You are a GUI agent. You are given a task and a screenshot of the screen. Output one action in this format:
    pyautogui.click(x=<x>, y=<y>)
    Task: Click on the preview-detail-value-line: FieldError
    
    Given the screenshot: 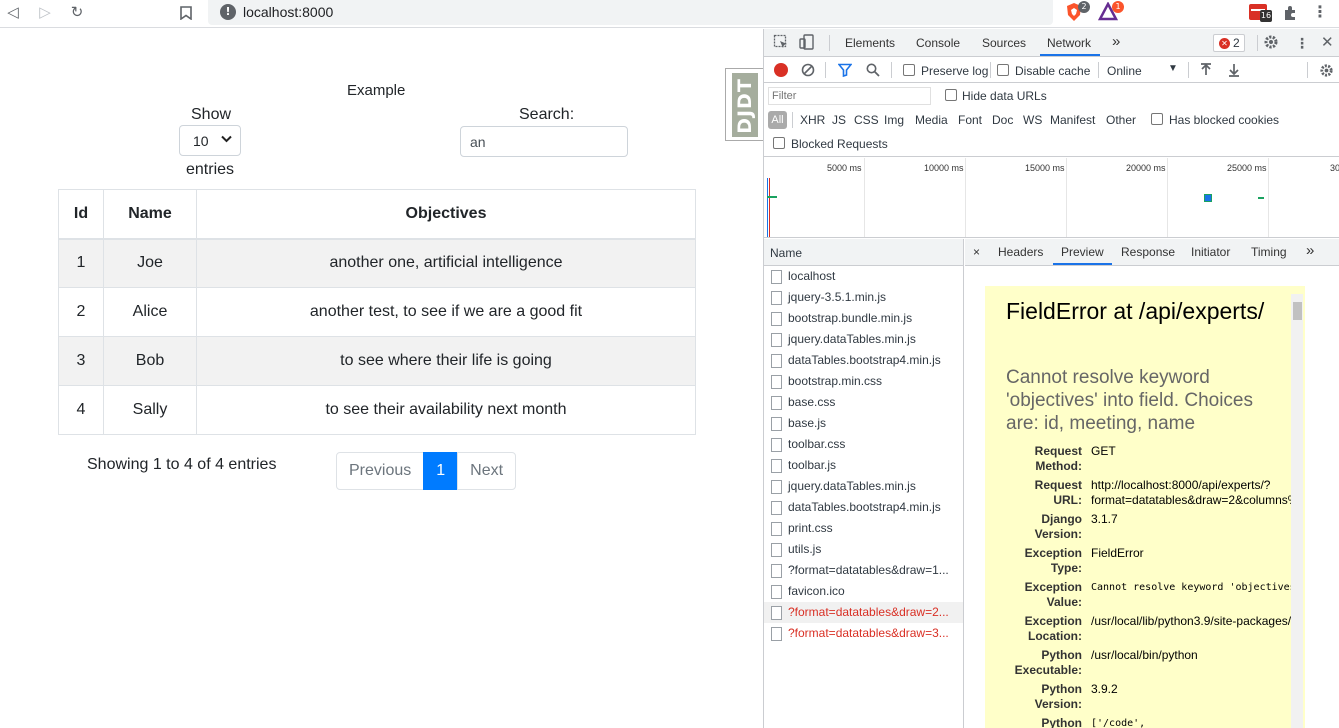 What is the action you would take?
    pyautogui.click(x=1117, y=553)
    